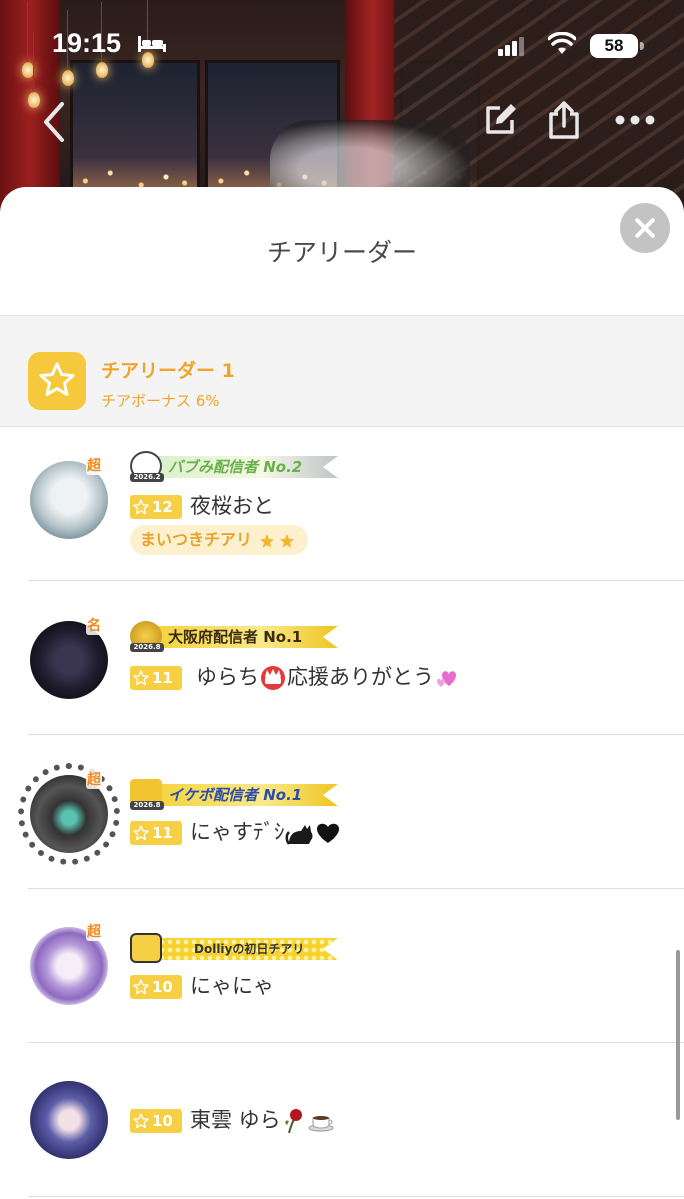  What do you see at coordinates (342, 45) in the screenshot?
I see `status-bar: 19:15 58` at bounding box center [342, 45].